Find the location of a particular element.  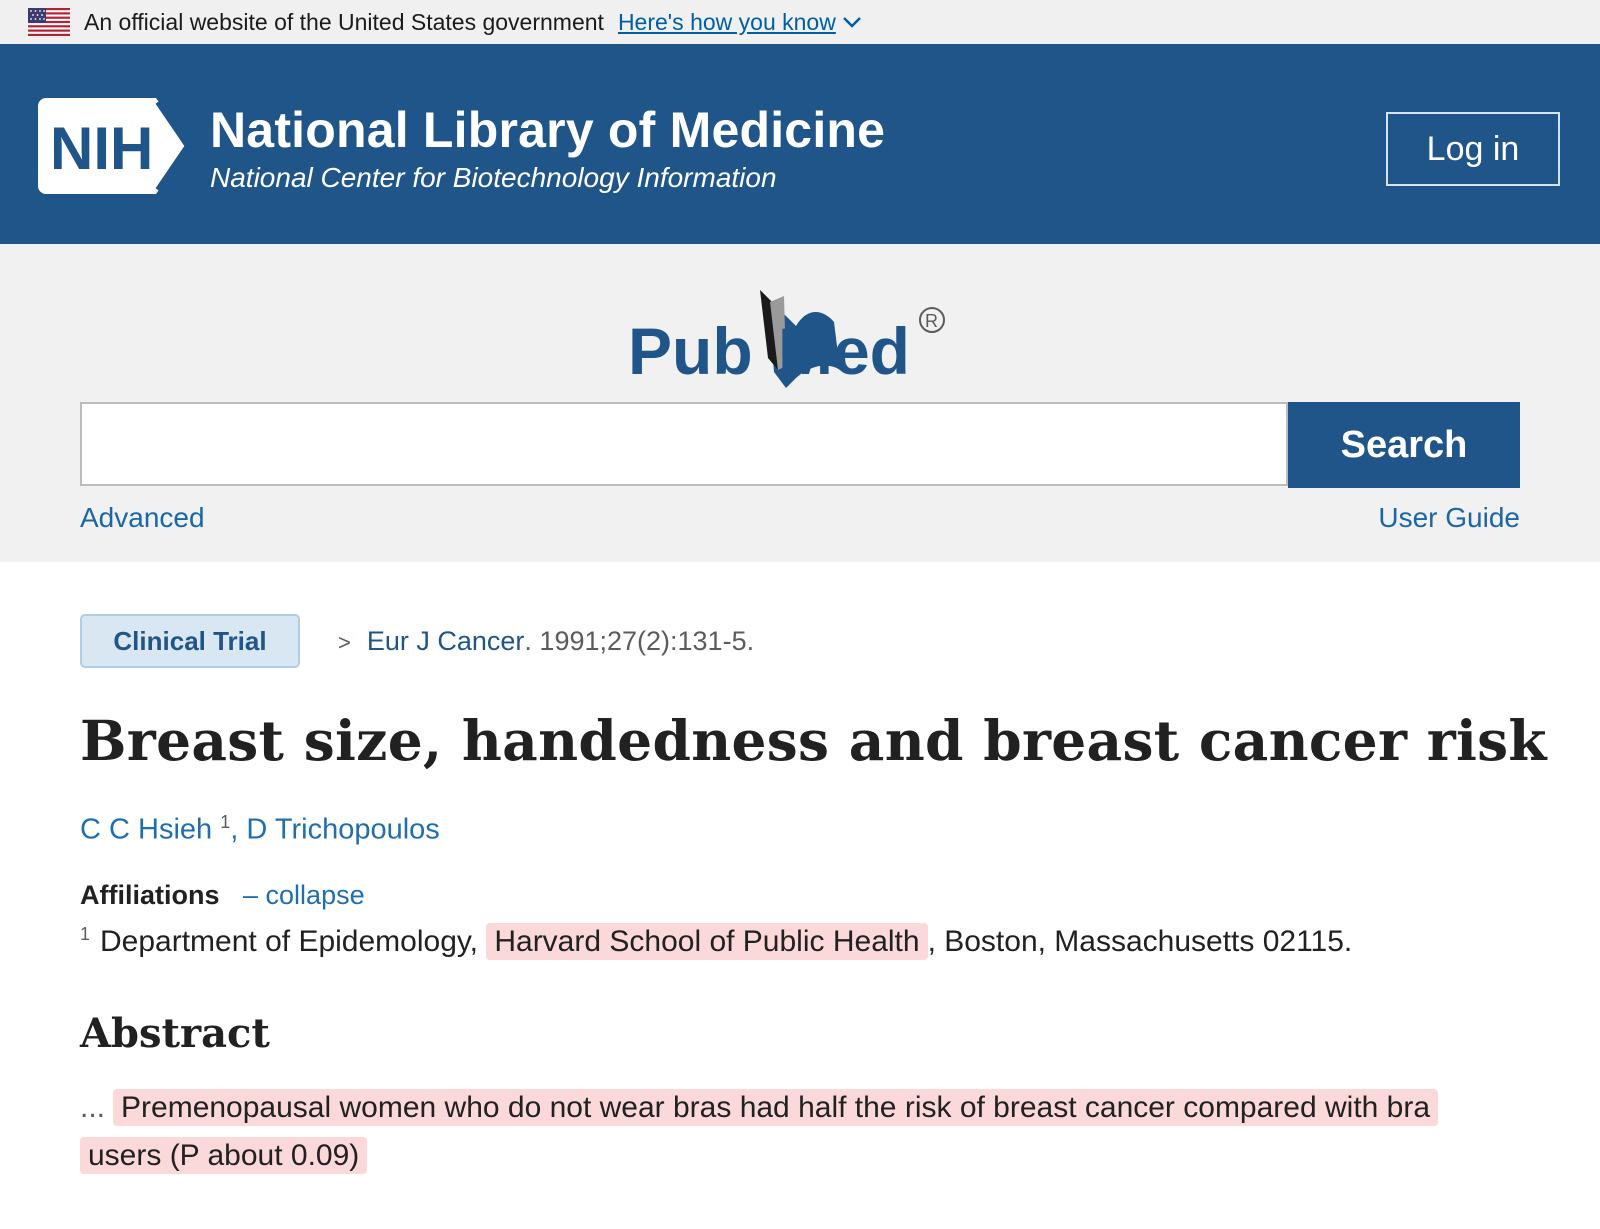

heres-how-you-know-label: Here's how you know is located at coordinates (726, 21).